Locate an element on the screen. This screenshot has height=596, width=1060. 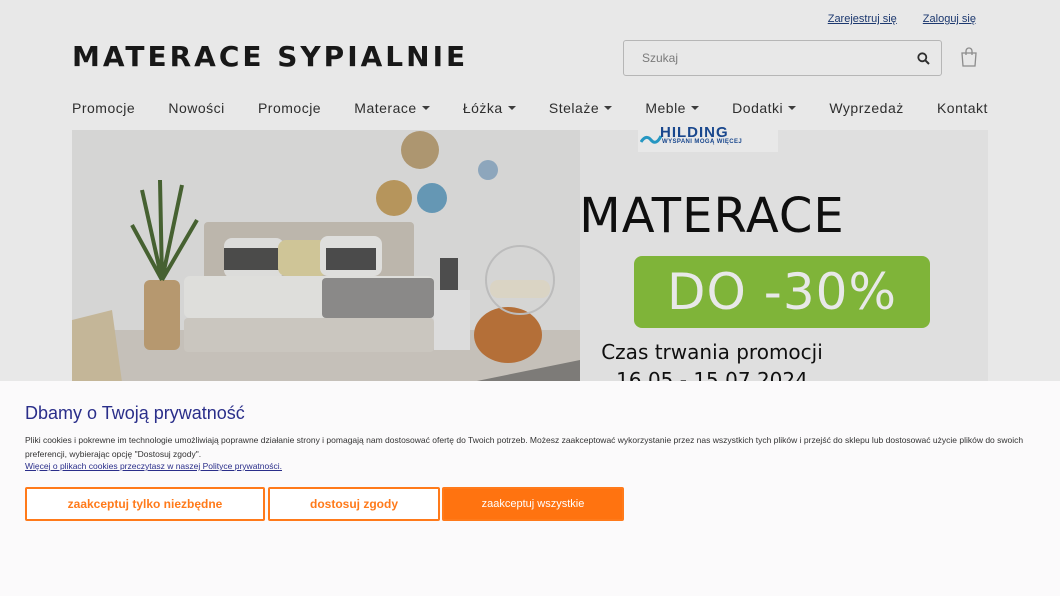
account-links: Zarejestruj się Zaloguj się is located at coordinates (902, 19).